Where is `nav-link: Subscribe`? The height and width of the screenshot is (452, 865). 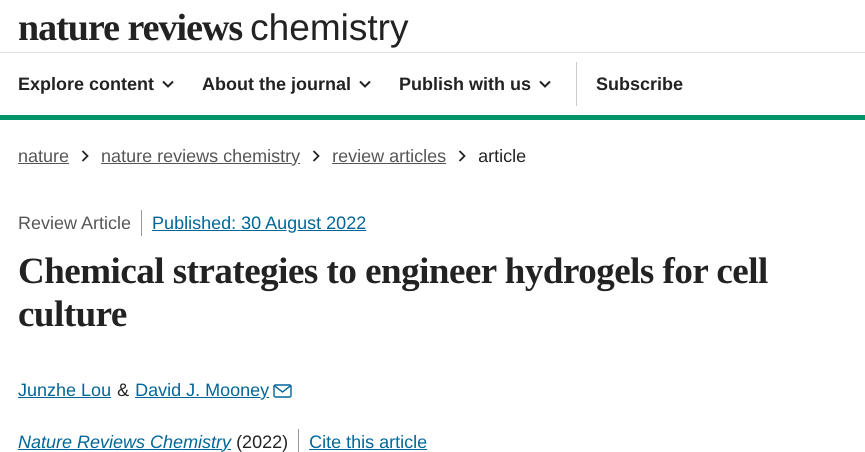 nav-link: Subscribe is located at coordinates (640, 84).